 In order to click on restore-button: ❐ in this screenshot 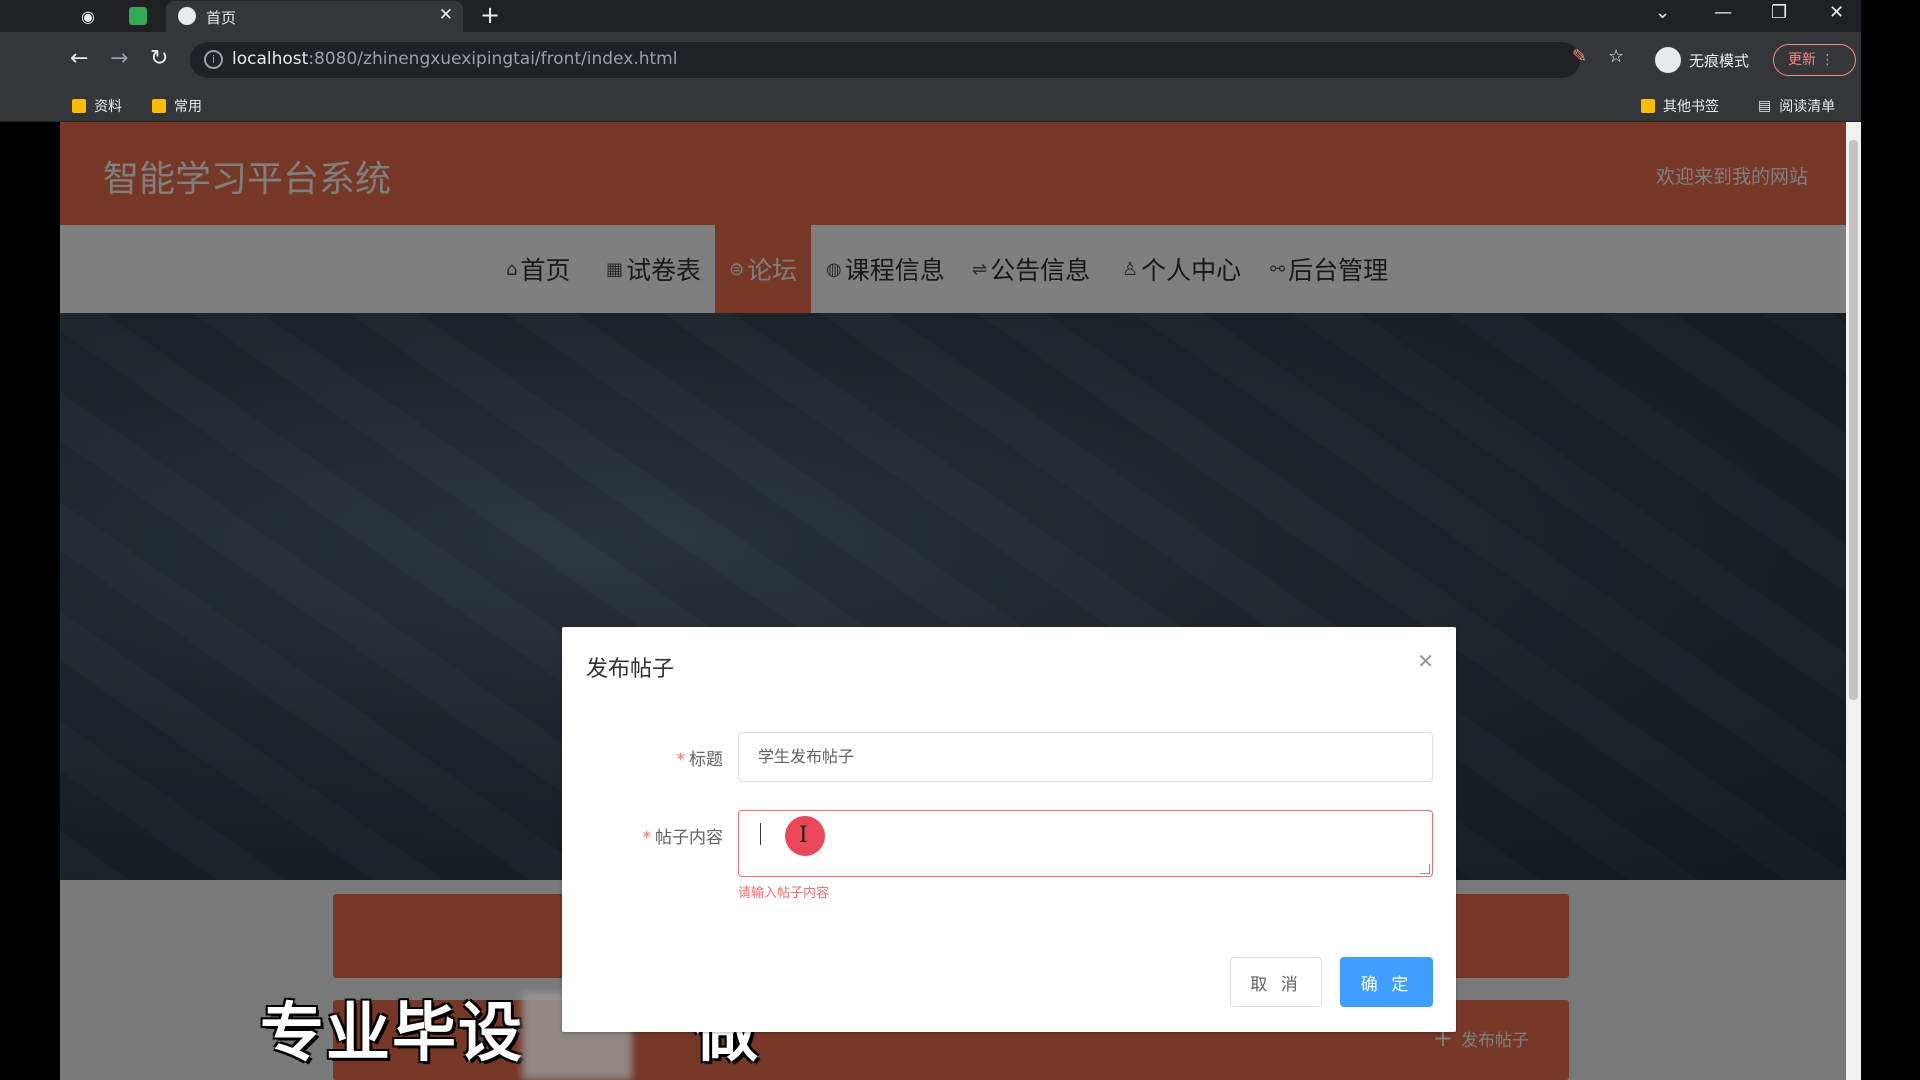, I will do `click(1779, 12)`.